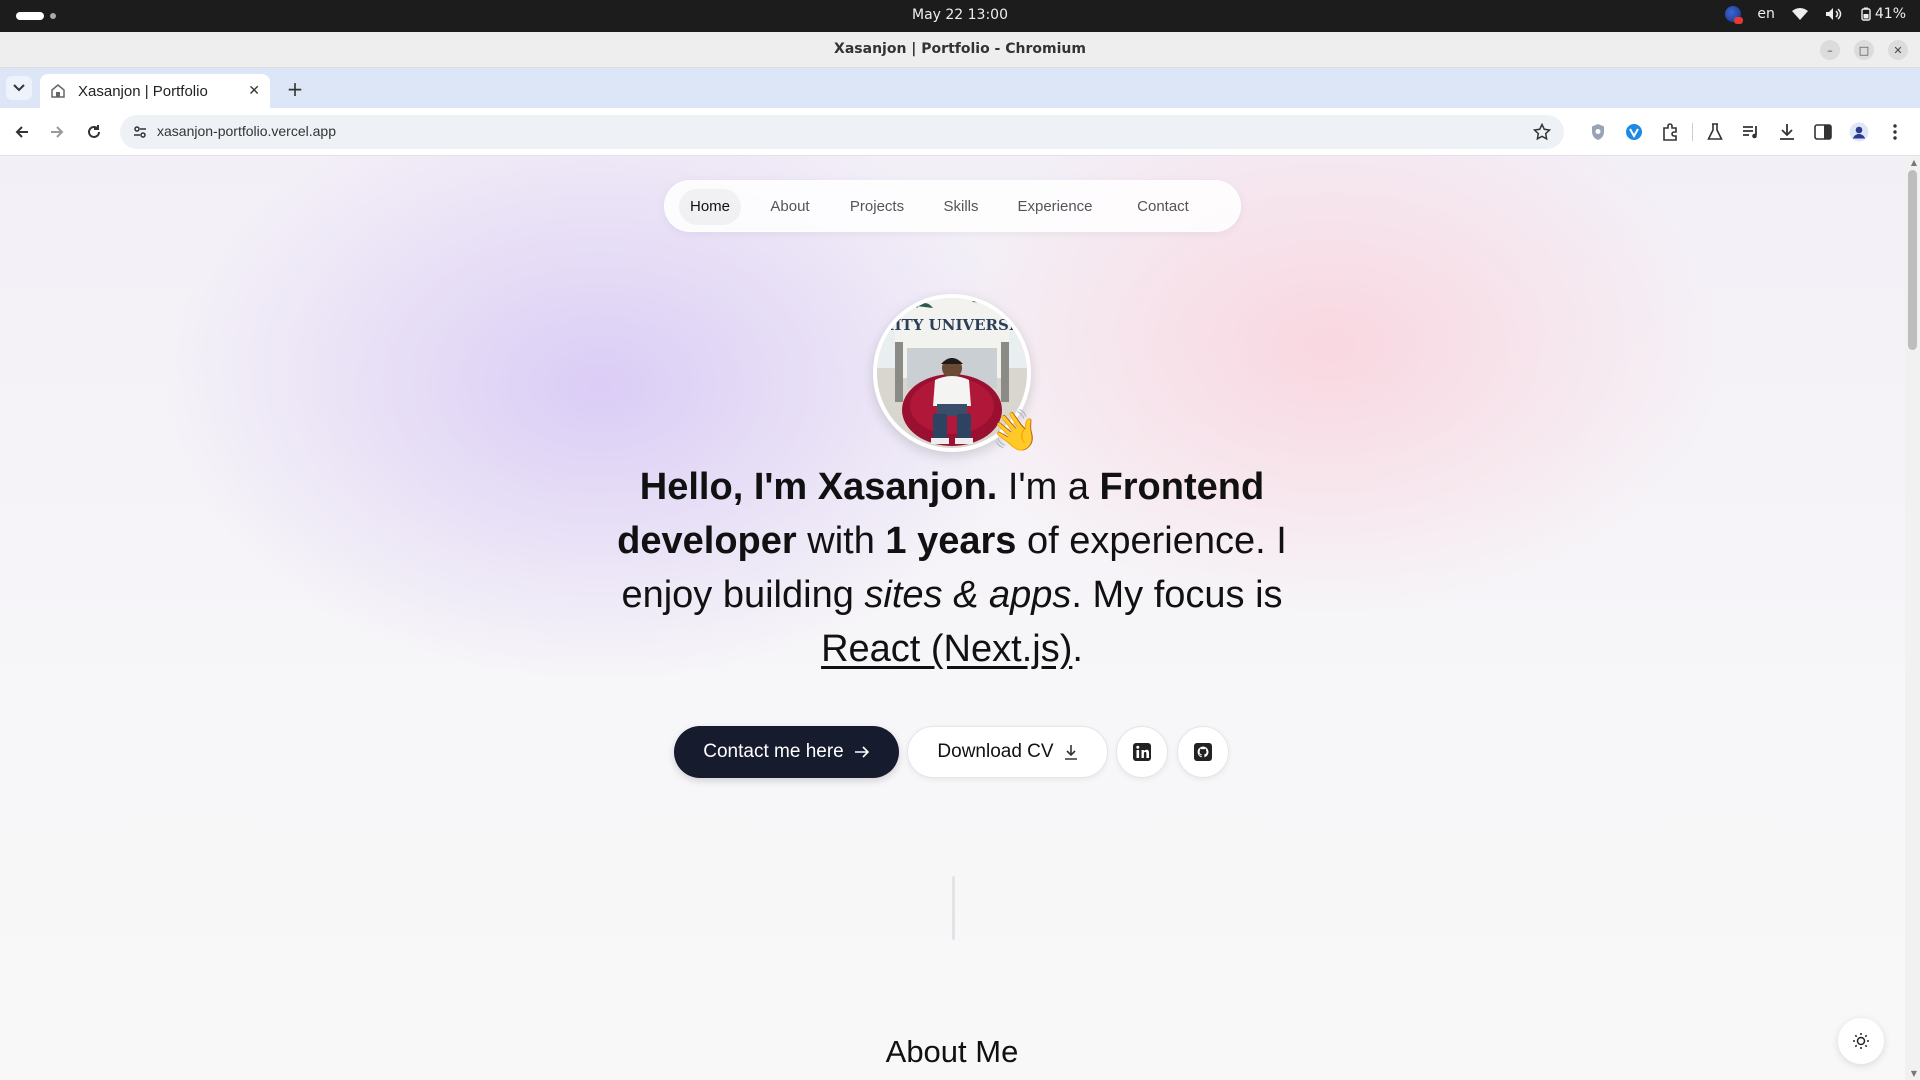  What do you see at coordinates (790, 207) in the screenshot?
I see `nav-about: About` at bounding box center [790, 207].